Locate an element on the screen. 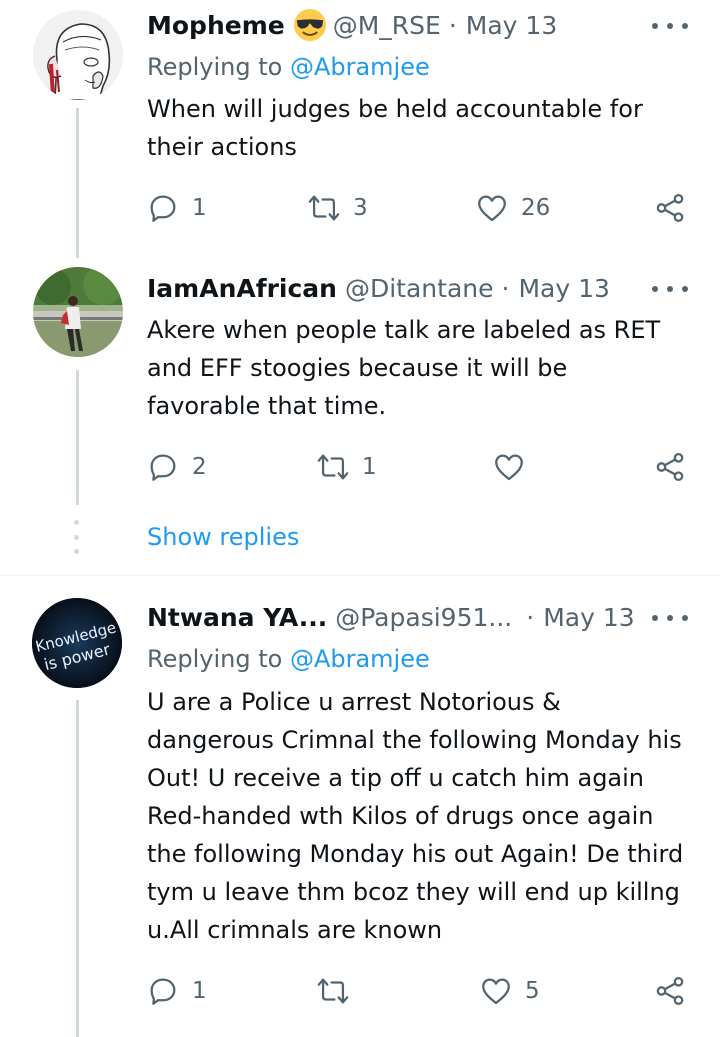  like-button: 26 is located at coordinates (512, 208).